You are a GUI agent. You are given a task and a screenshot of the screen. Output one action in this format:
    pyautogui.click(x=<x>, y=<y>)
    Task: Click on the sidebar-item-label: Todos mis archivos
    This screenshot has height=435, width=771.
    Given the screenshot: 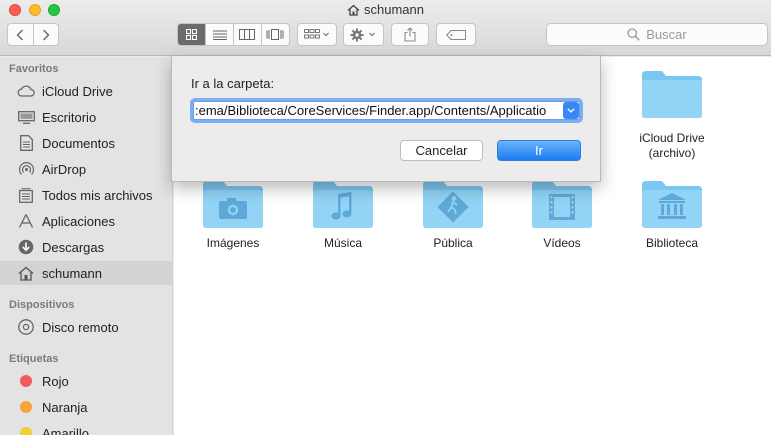 What is the action you would take?
    pyautogui.click(x=97, y=195)
    